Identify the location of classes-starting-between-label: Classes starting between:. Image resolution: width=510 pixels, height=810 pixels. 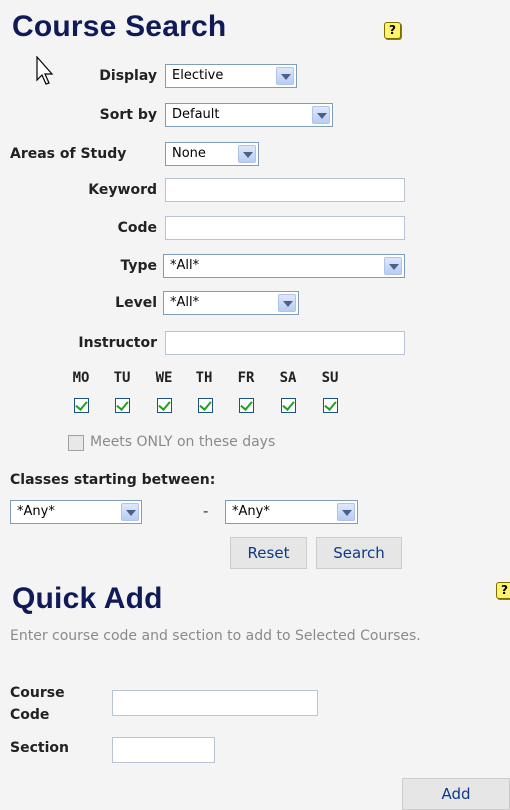
(113, 480).